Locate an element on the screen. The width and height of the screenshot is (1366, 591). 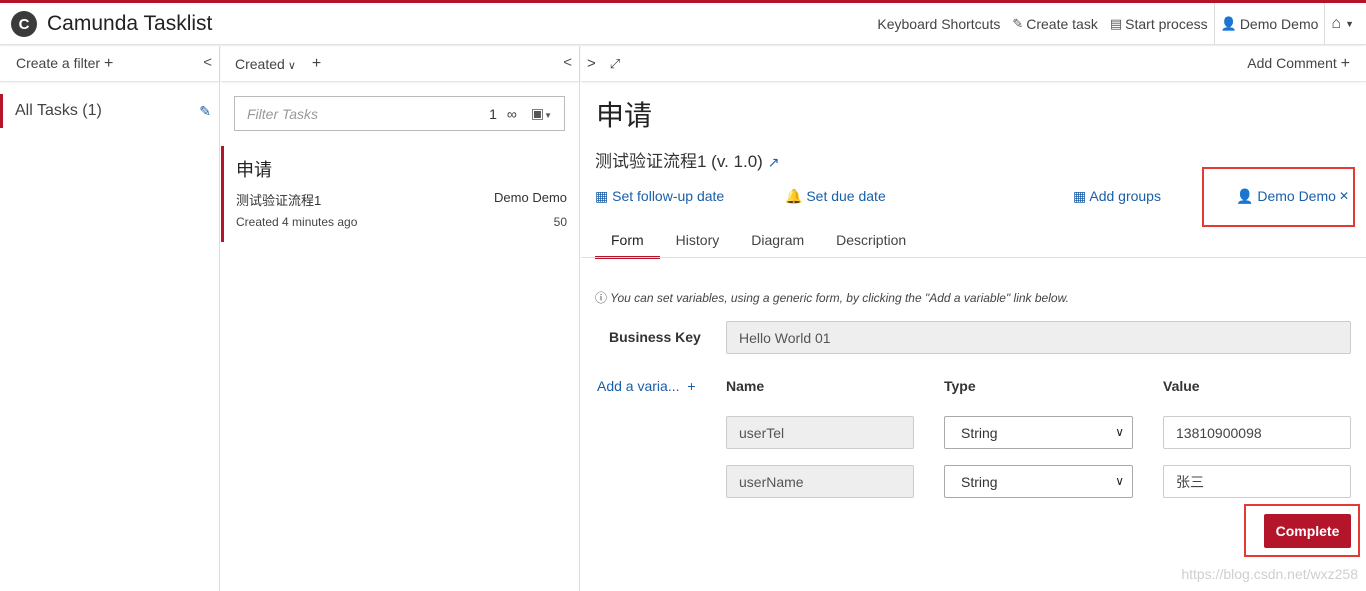
sort-dropdown: Created ∨ is located at coordinates (265, 64).